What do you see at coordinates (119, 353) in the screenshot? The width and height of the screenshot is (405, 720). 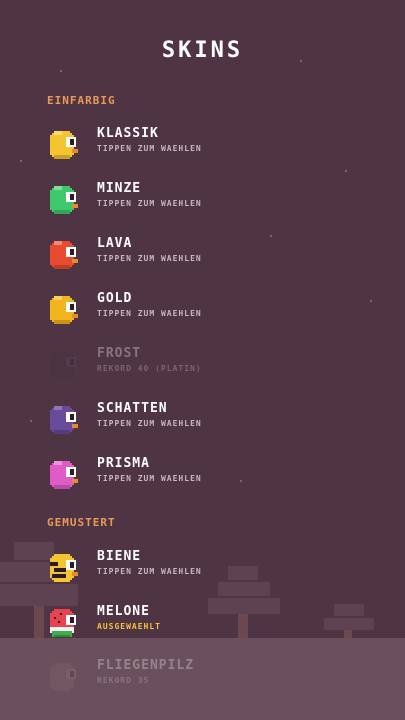 I see `skin-name: FROST` at bounding box center [119, 353].